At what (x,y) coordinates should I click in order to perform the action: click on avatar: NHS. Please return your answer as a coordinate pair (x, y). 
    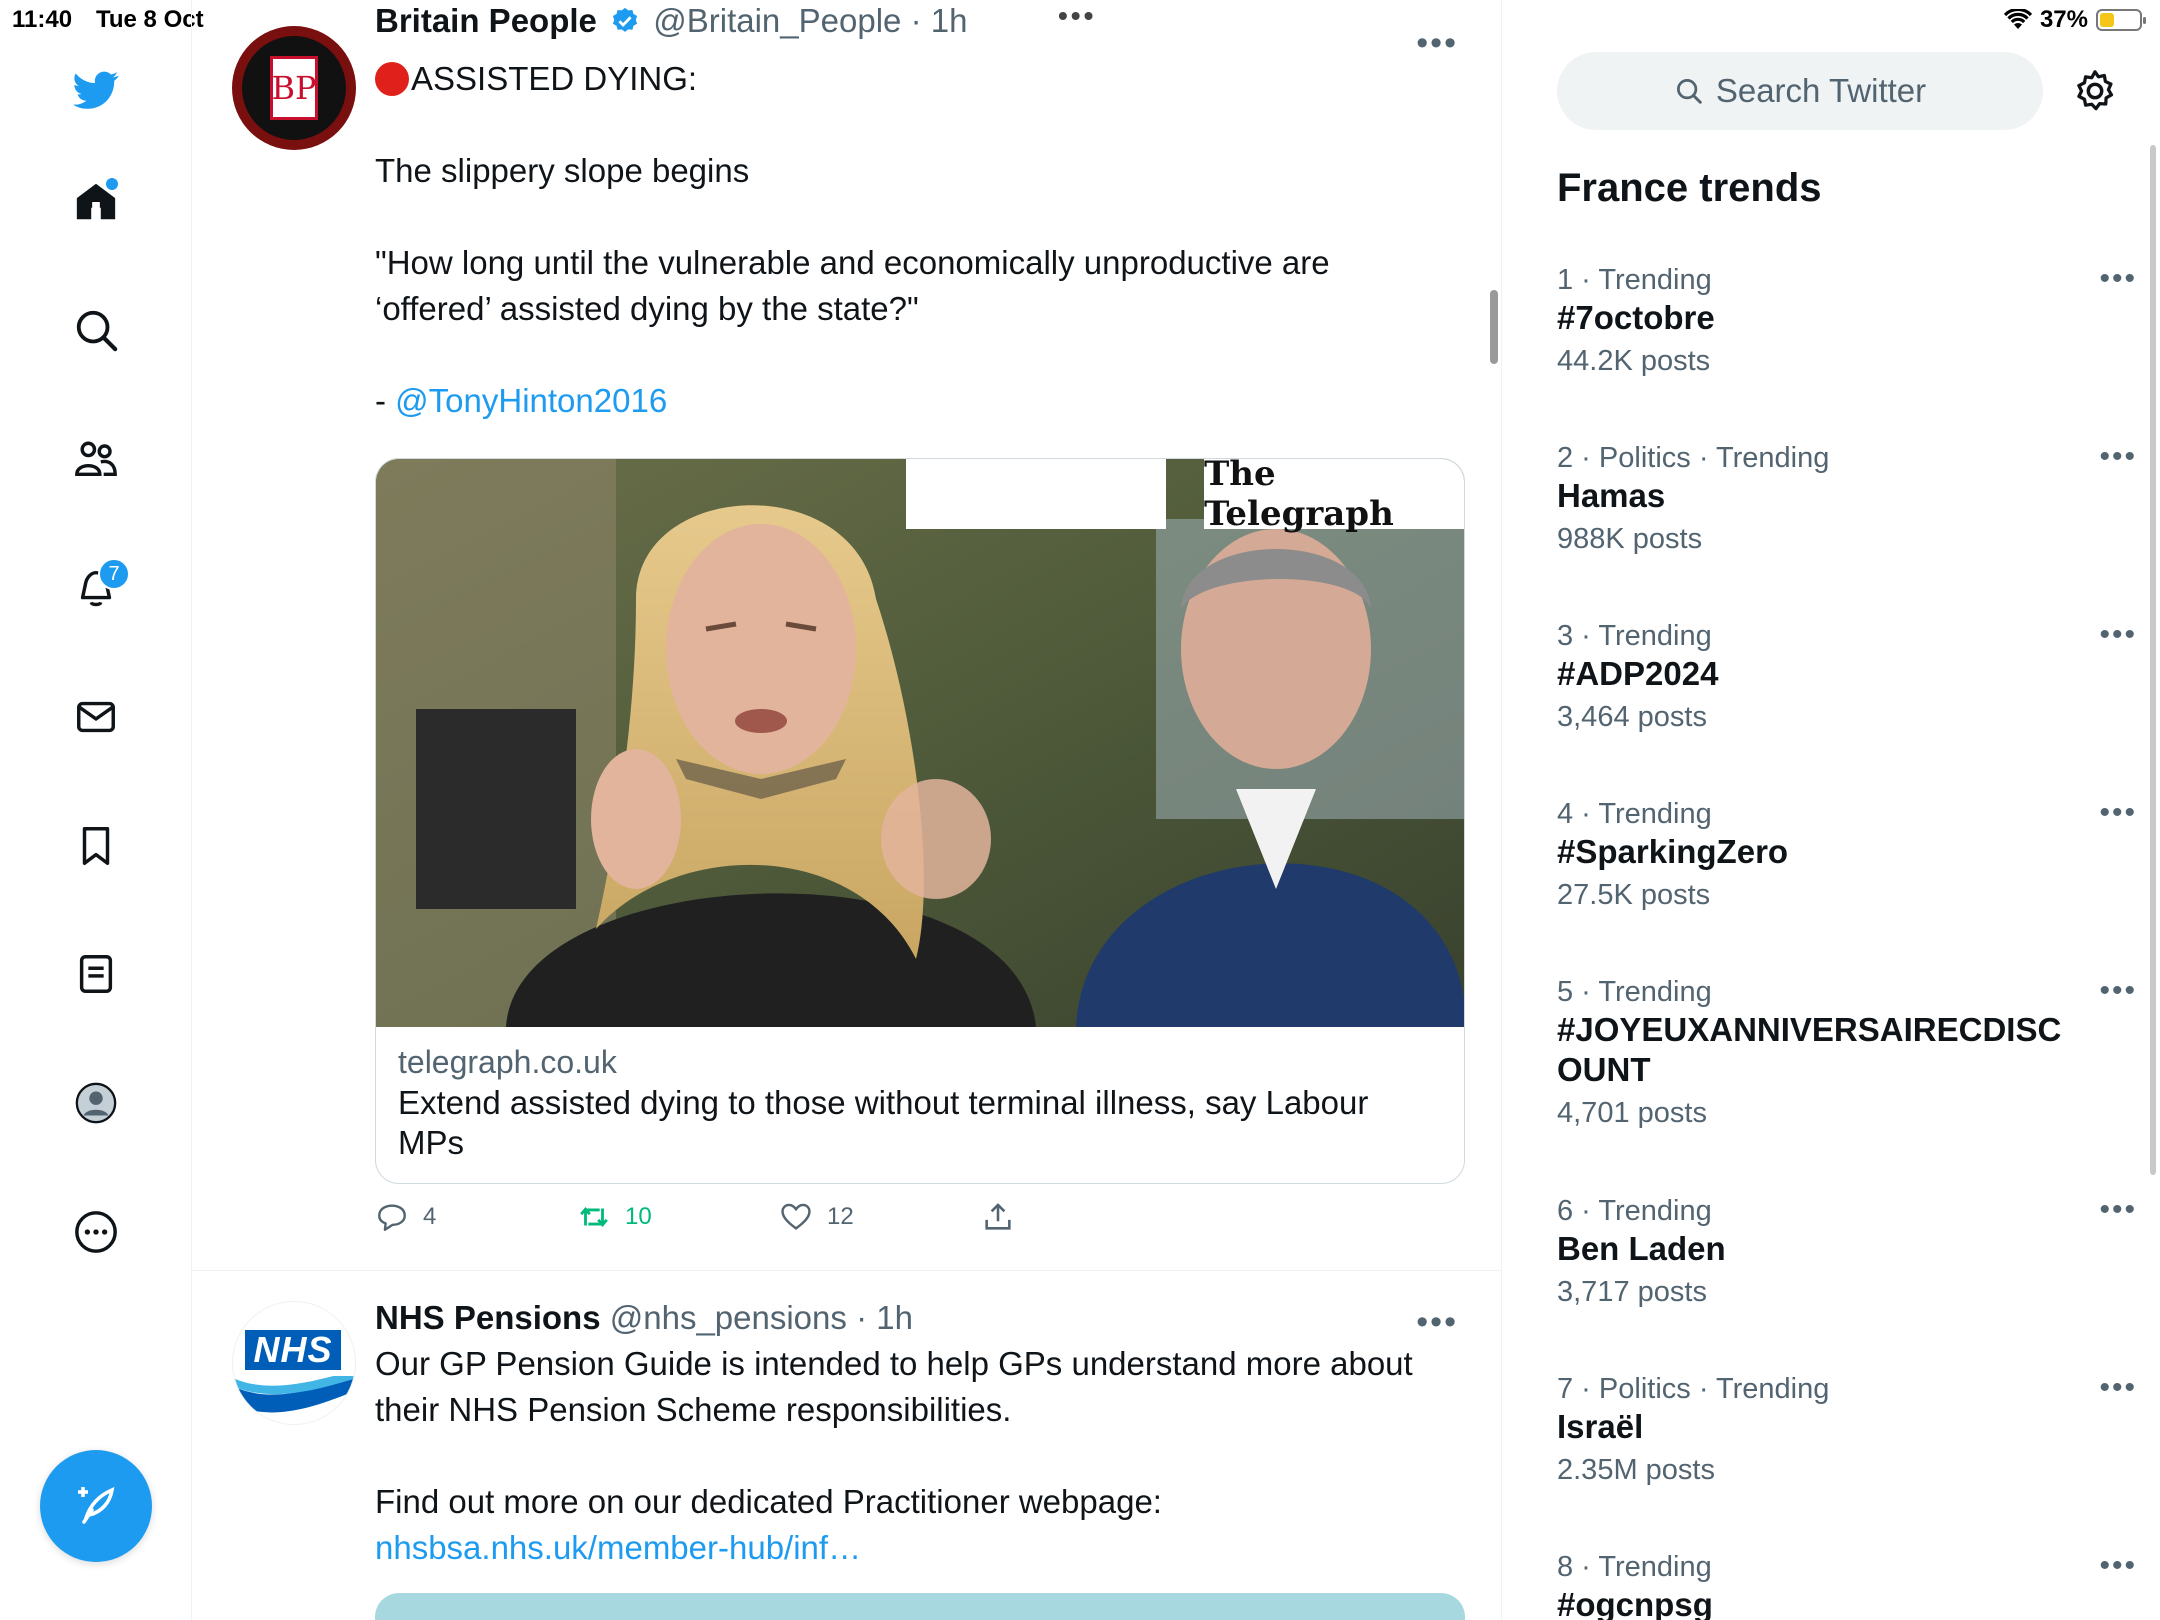
    Looking at the image, I should click on (294, 1363).